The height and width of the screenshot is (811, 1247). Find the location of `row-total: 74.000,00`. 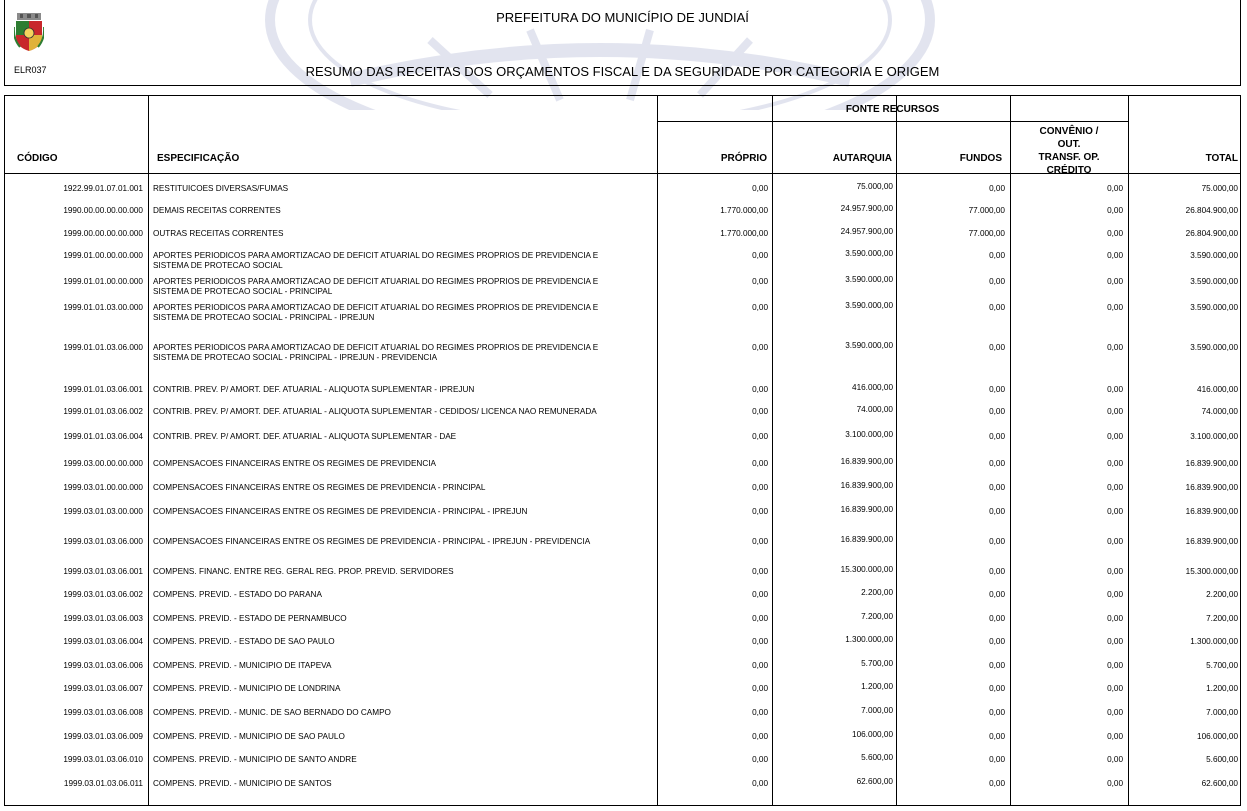

row-total: 74.000,00 is located at coordinates (1219, 411).